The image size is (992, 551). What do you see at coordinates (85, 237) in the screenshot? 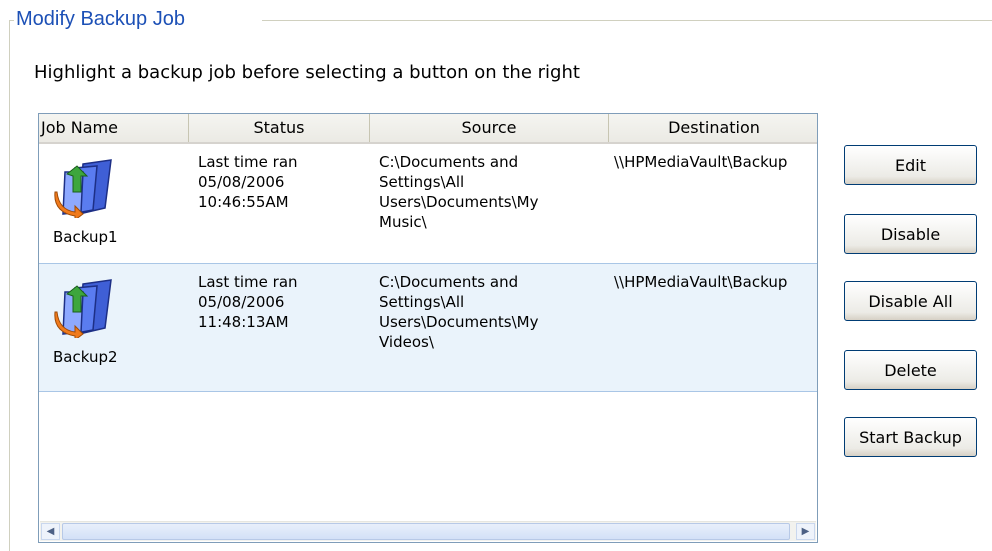
I see `job-name: Backup1` at bounding box center [85, 237].